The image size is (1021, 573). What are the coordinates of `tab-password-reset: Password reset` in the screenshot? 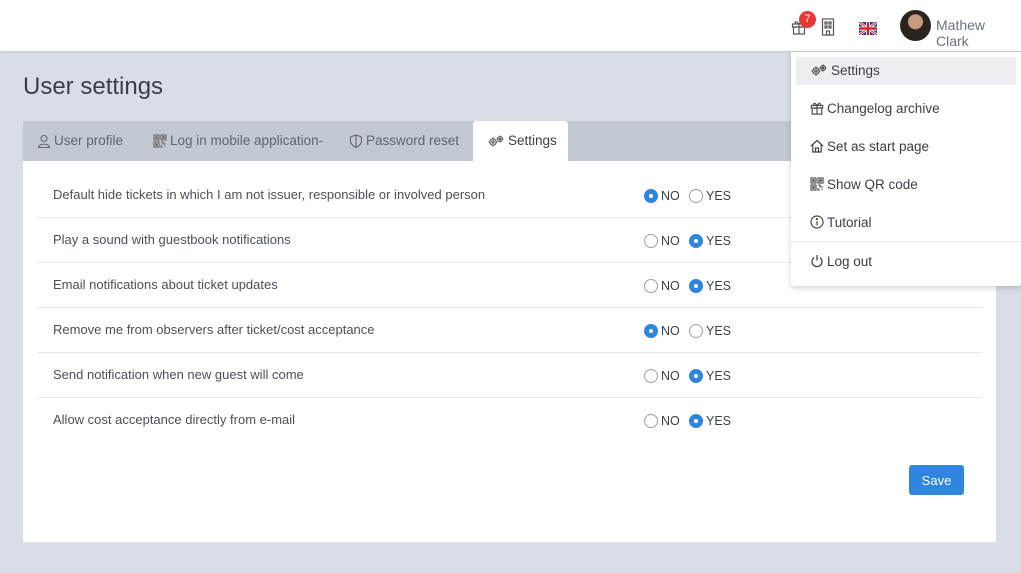 It's located at (397, 141).